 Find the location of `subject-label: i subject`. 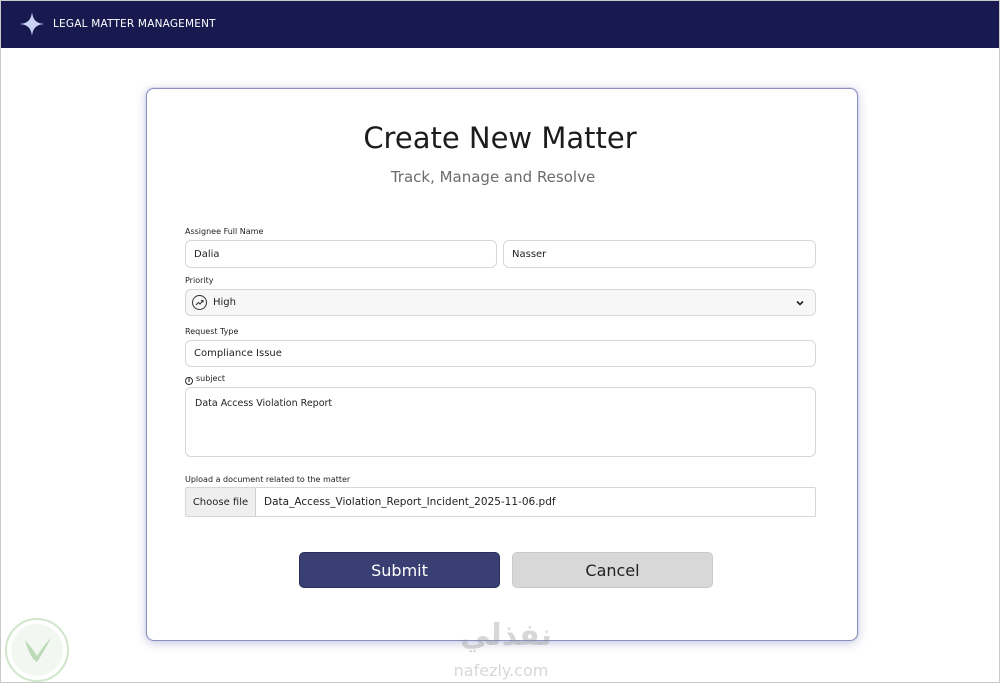

subject-label: i subject is located at coordinates (205, 379).